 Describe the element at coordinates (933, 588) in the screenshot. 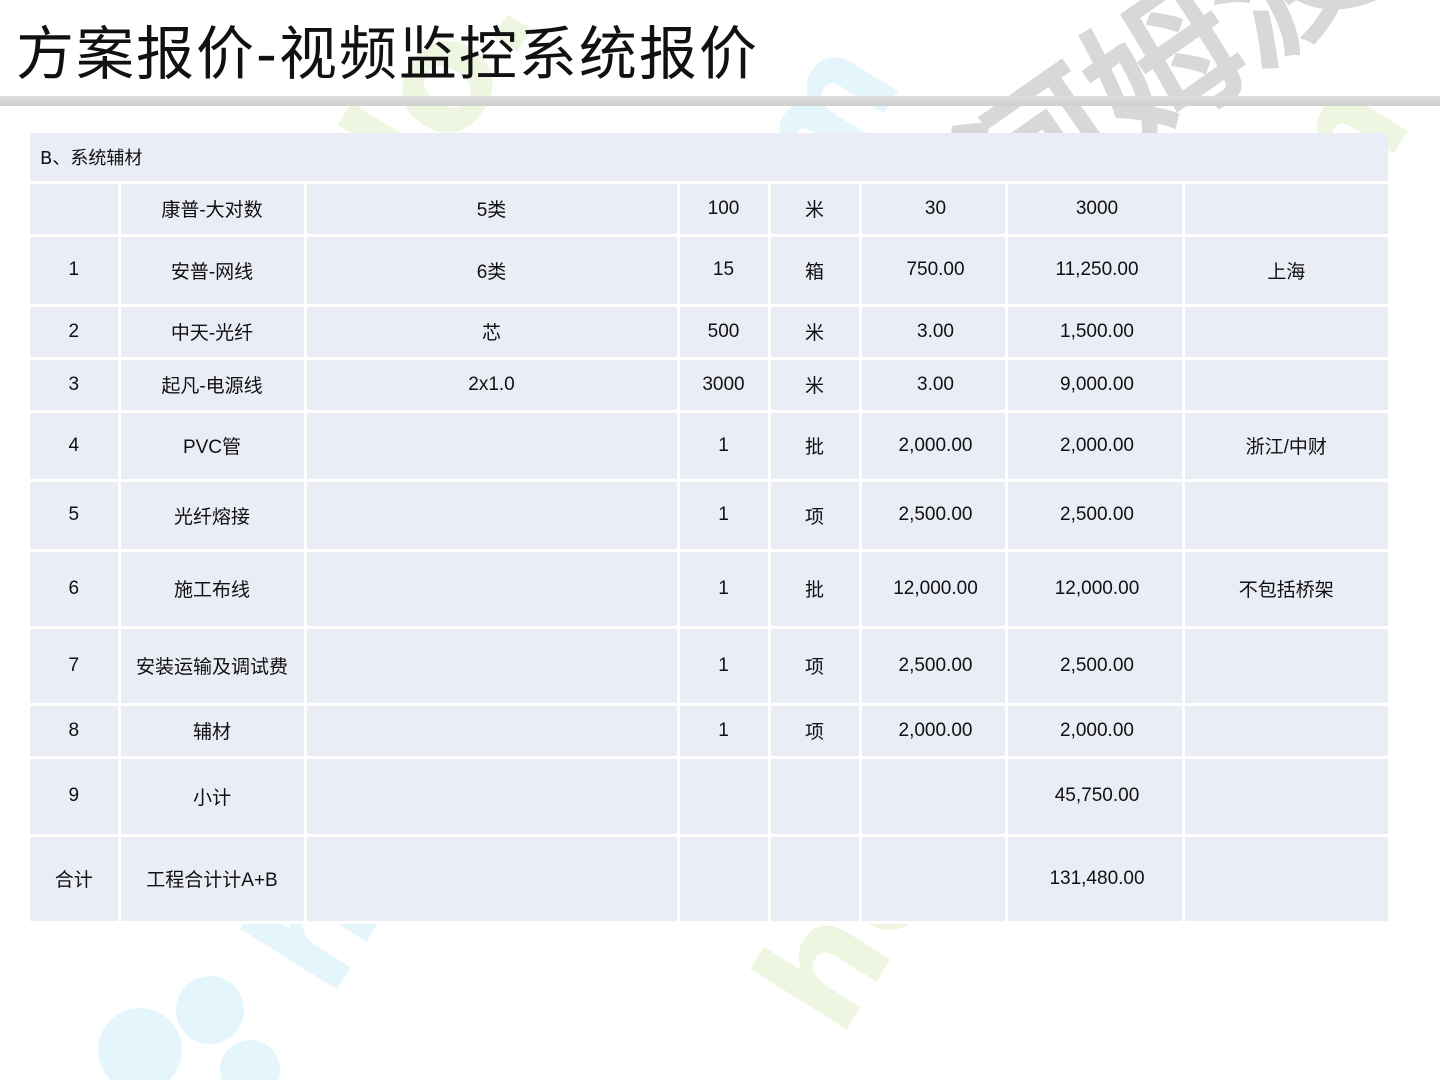

I see `cell-price: 12,000.00` at that location.